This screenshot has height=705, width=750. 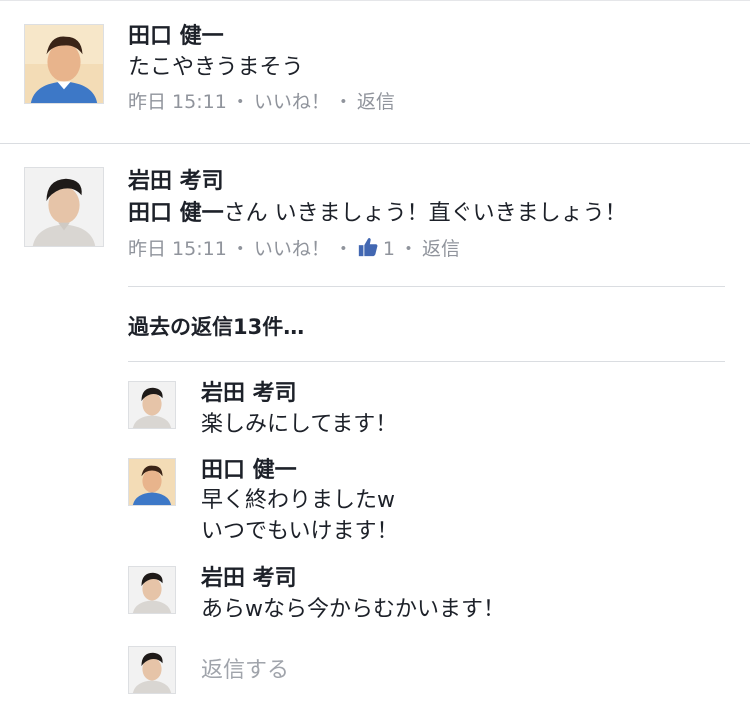 What do you see at coordinates (249, 471) in the screenshot?
I see `reply-author: 田口 健一` at bounding box center [249, 471].